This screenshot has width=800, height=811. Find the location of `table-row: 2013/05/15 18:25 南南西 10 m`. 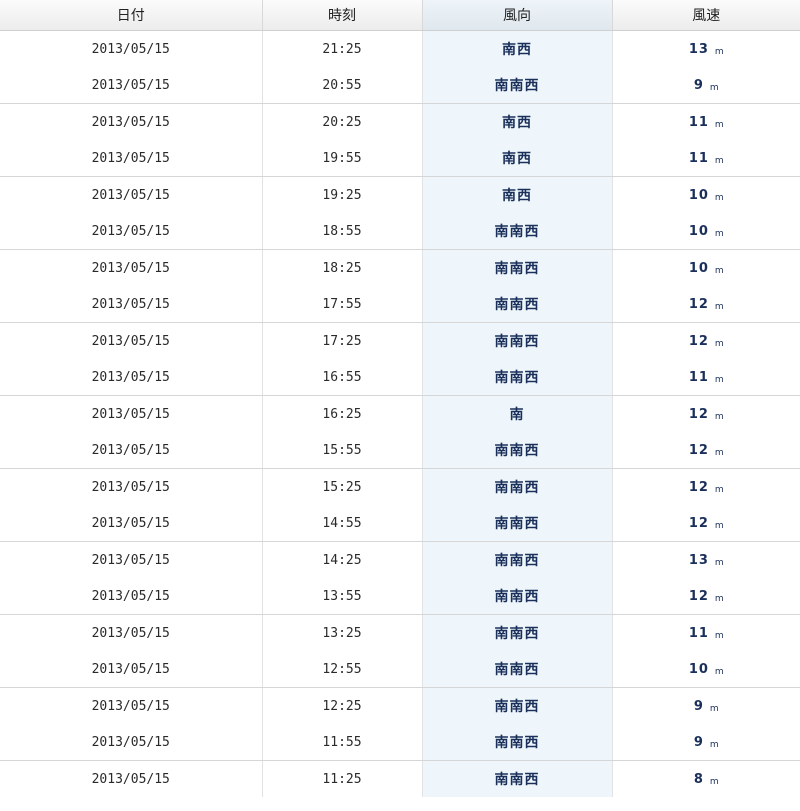

table-row: 2013/05/15 18:25 南南西 10 m is located at coordinates (400, 267).